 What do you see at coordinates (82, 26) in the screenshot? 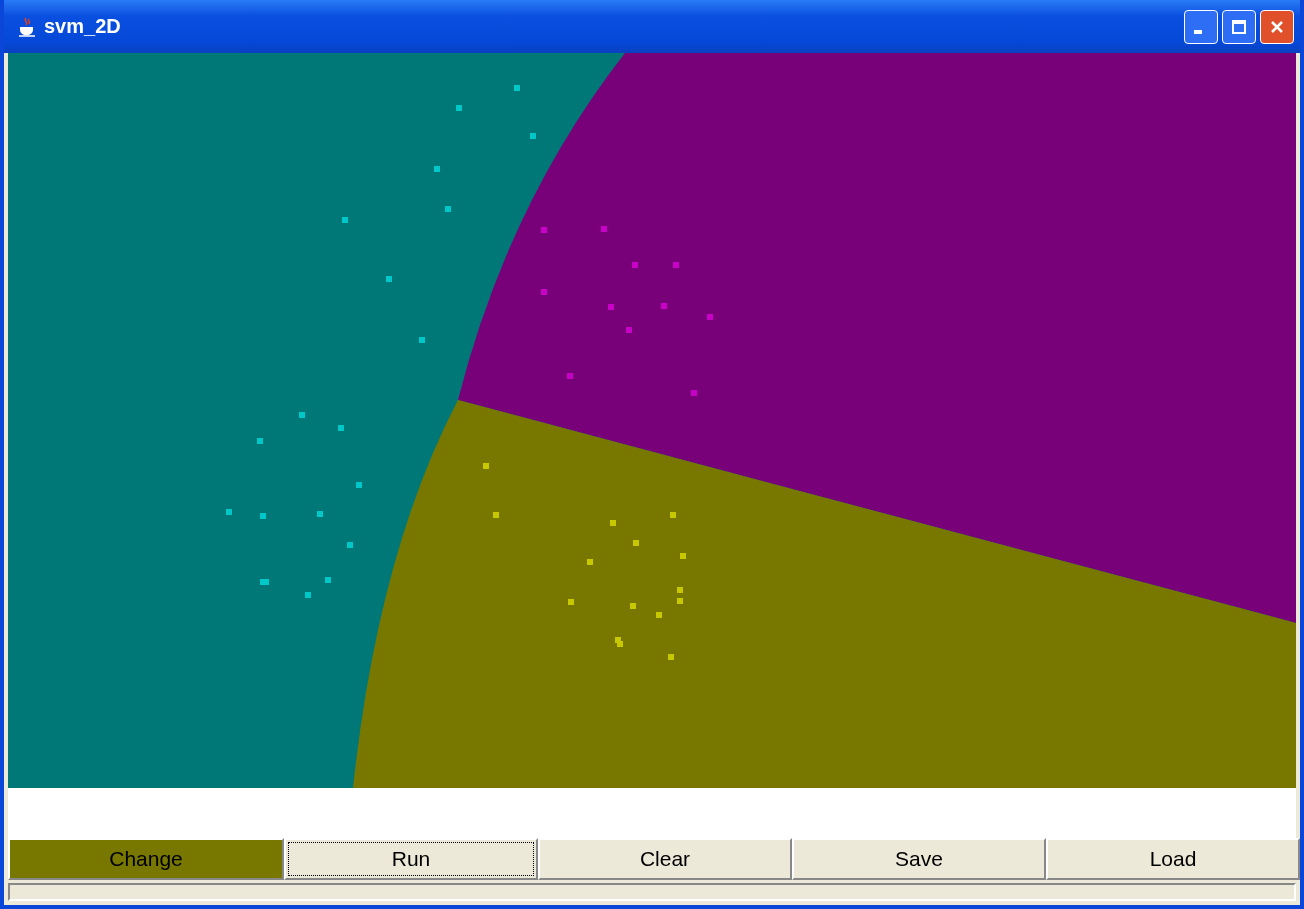
I see `window-title: svm_2D` at bounding box center [82, 26].